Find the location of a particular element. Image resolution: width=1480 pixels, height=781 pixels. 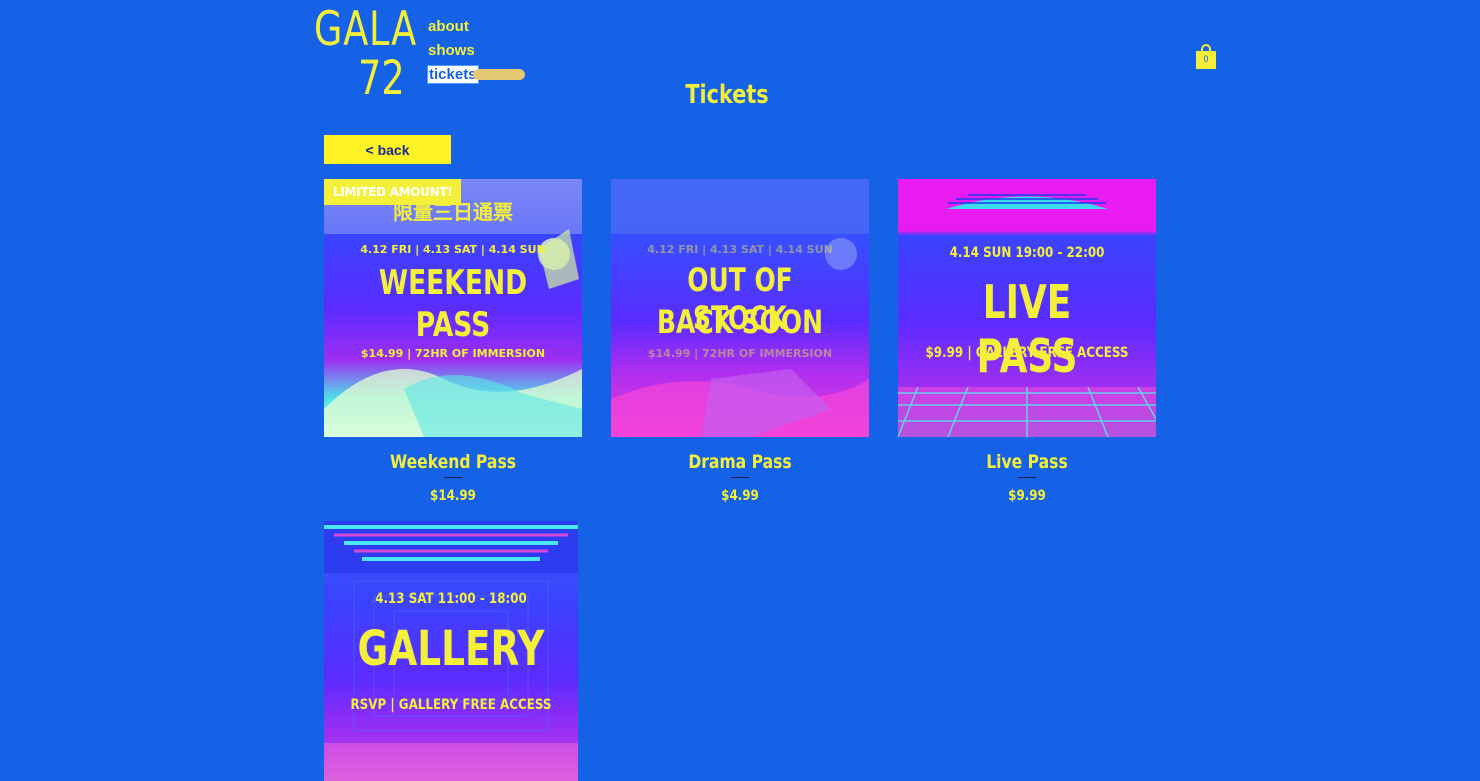

poster-headline-2: PASS is located at coordinates (453, 325).